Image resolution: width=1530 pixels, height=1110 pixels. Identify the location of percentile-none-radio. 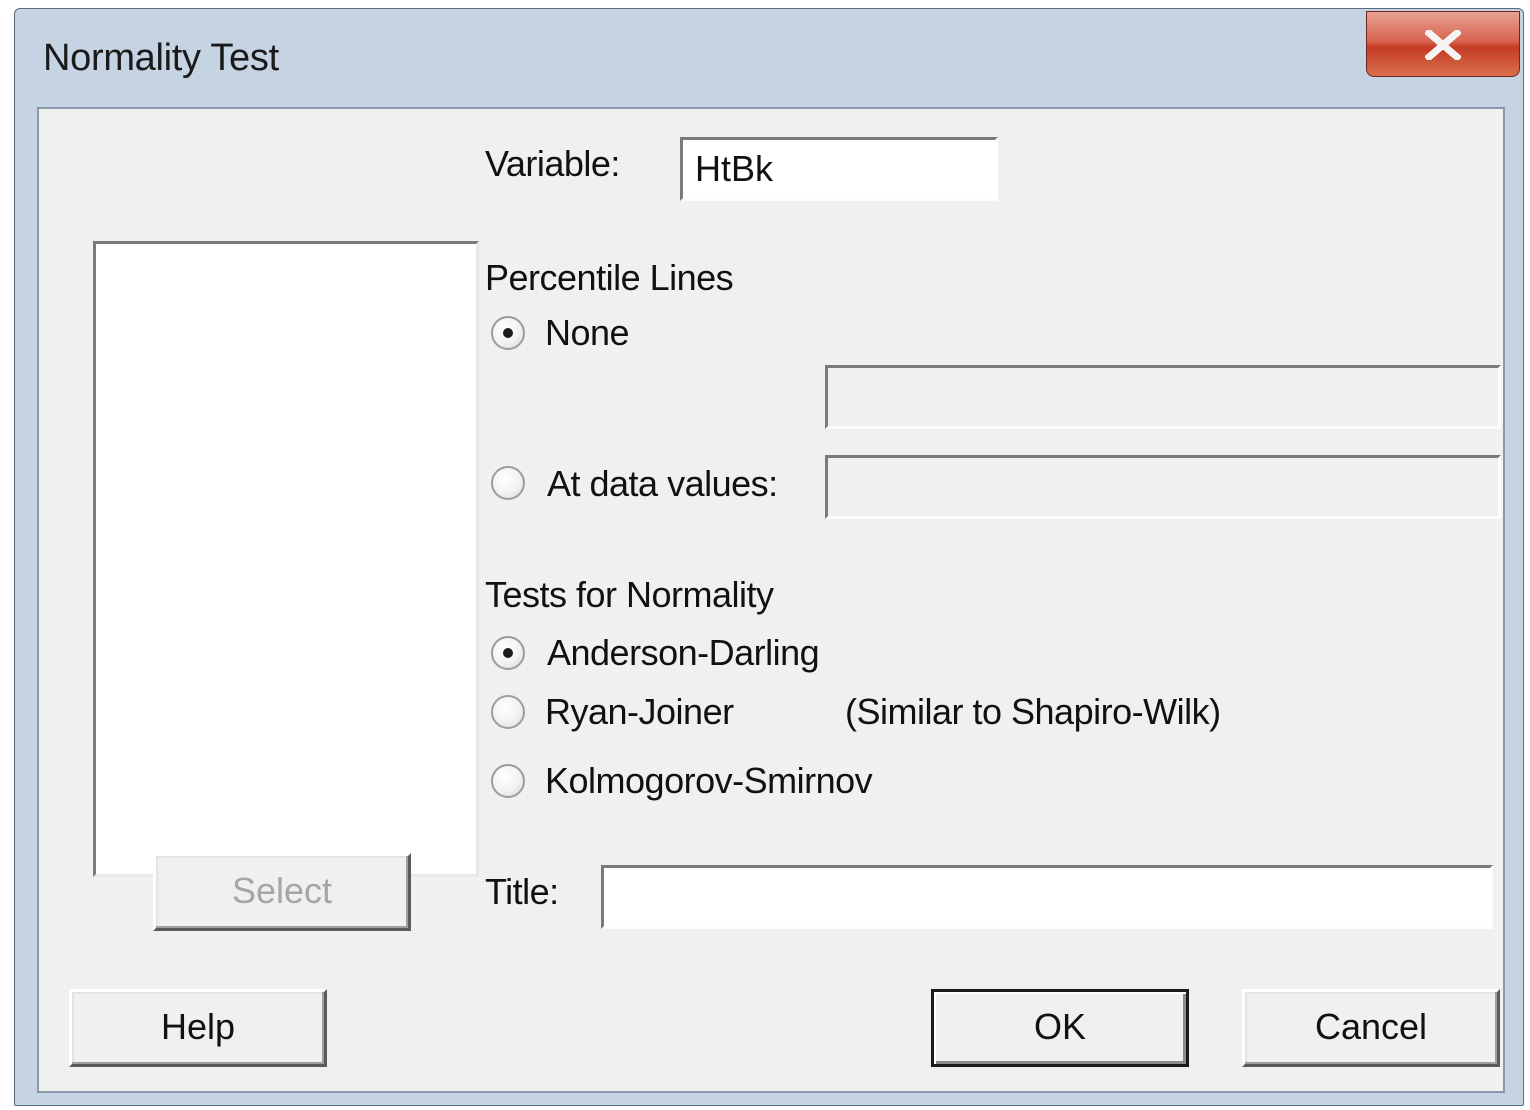
(508, 333).